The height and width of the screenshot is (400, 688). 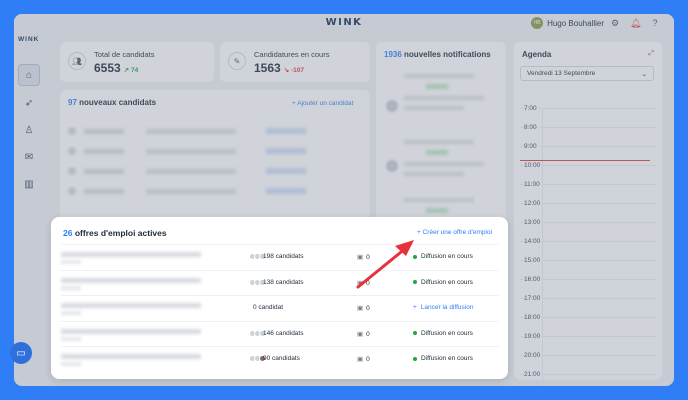 I want to click on table-row: 146 candidats ▣ 0 Diffusion en cours, so click(x=280, y=333).